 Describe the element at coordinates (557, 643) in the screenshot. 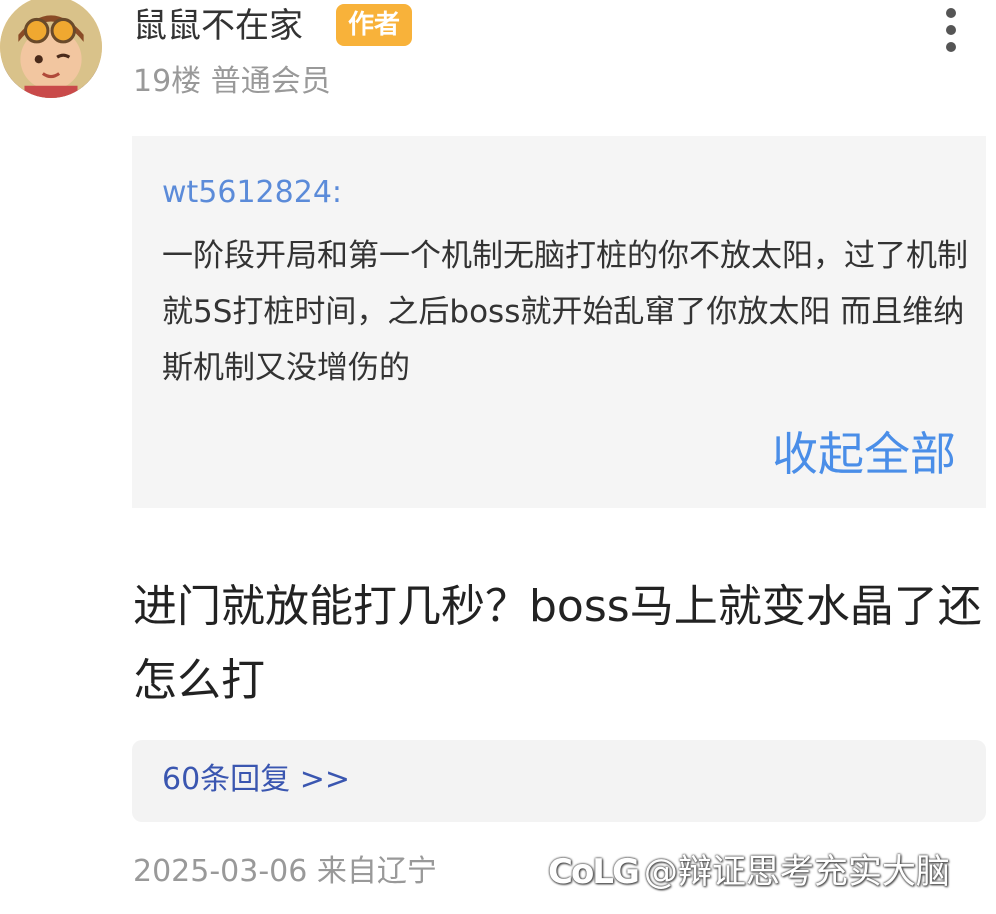

I see `post-content: 进门就放能打几秒？boss马上就变水晶了还怎么打` at that location.